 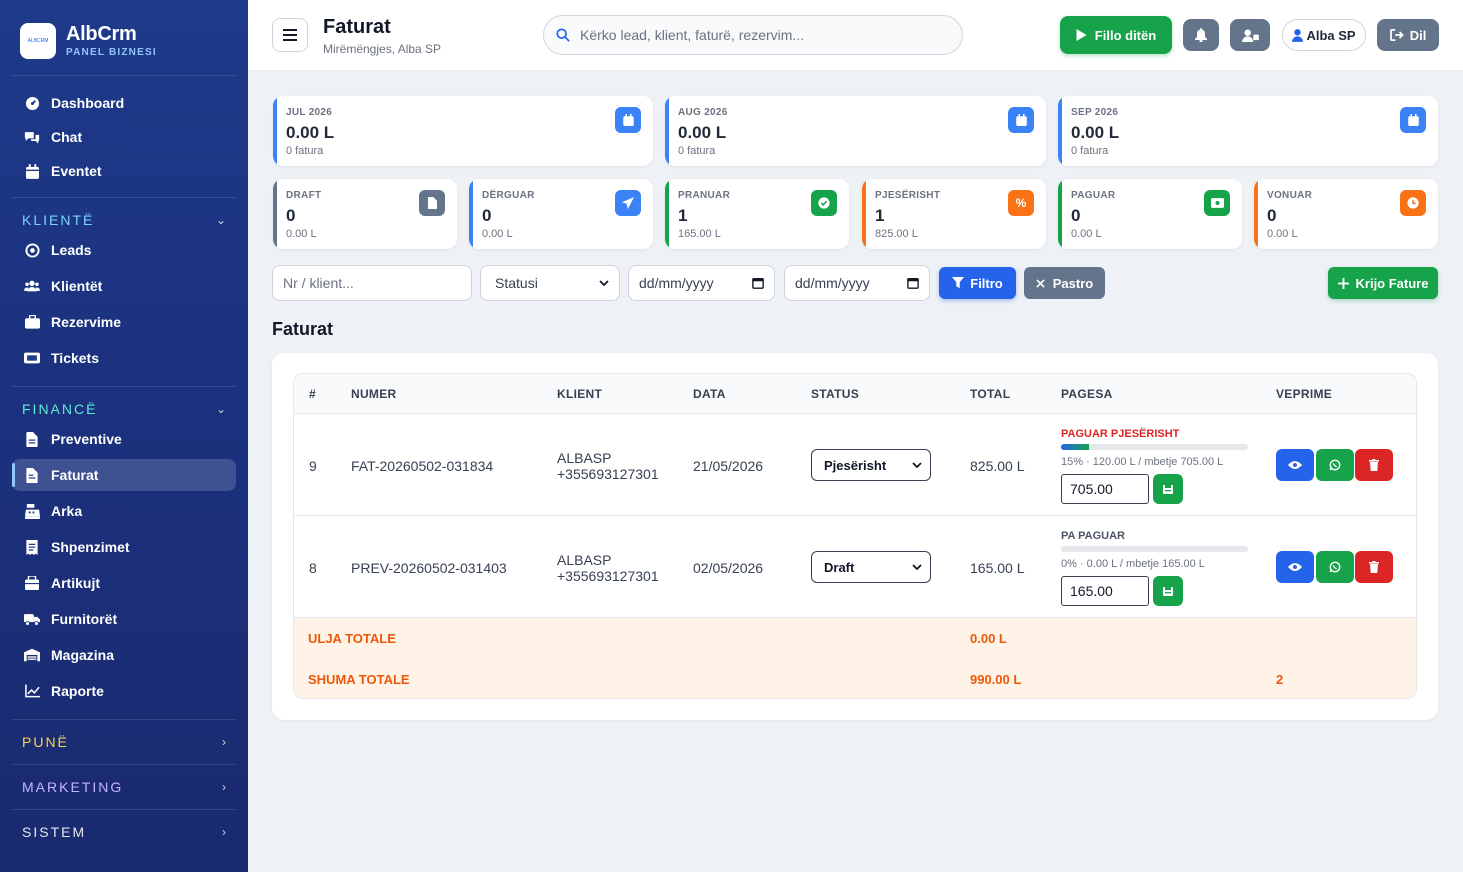 What do you see at coordinates (58, 219) in the screenshot?
I see `section-label: KLIENTË` at bounding box center [58, 219].